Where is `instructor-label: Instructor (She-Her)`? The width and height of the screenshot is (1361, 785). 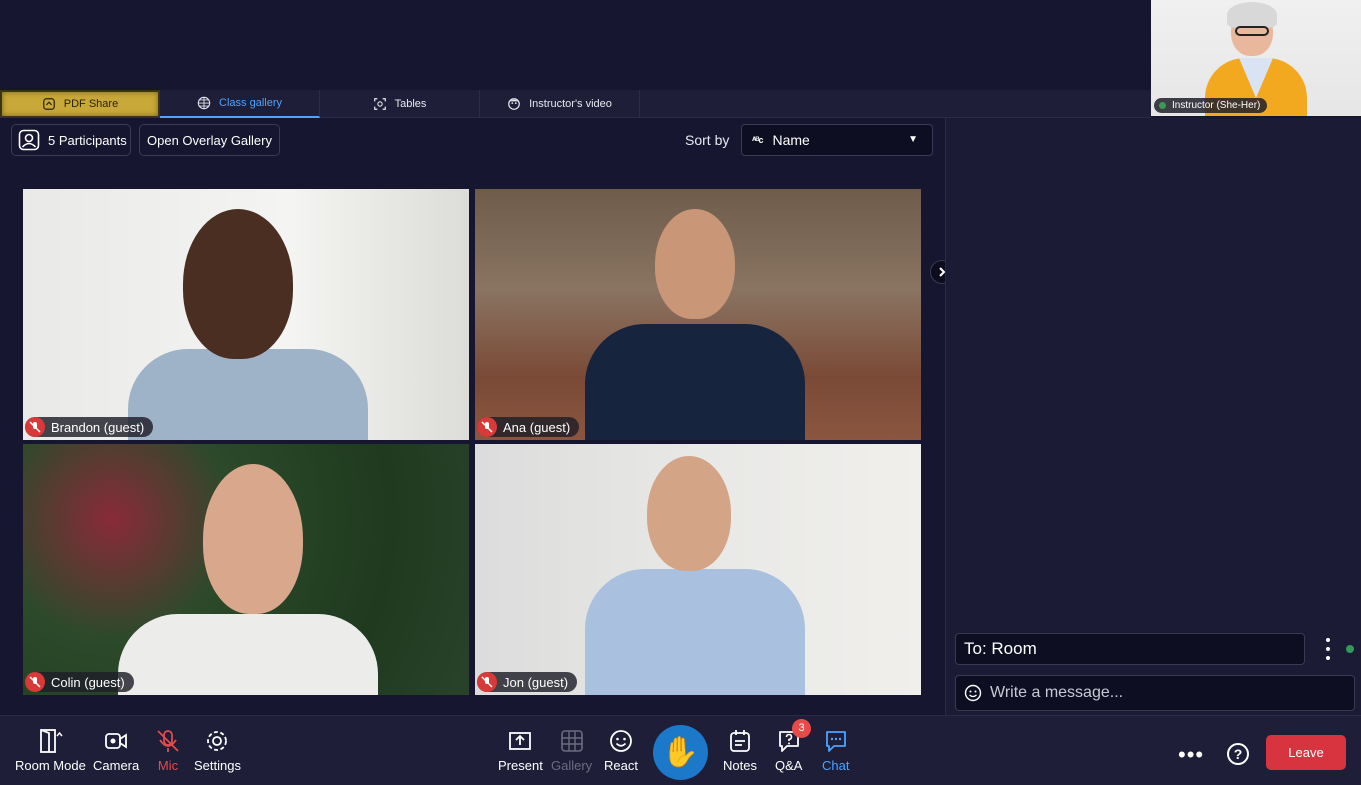
instructor-label: Instructor (She-Her) is located at coordinates (1216, 105).